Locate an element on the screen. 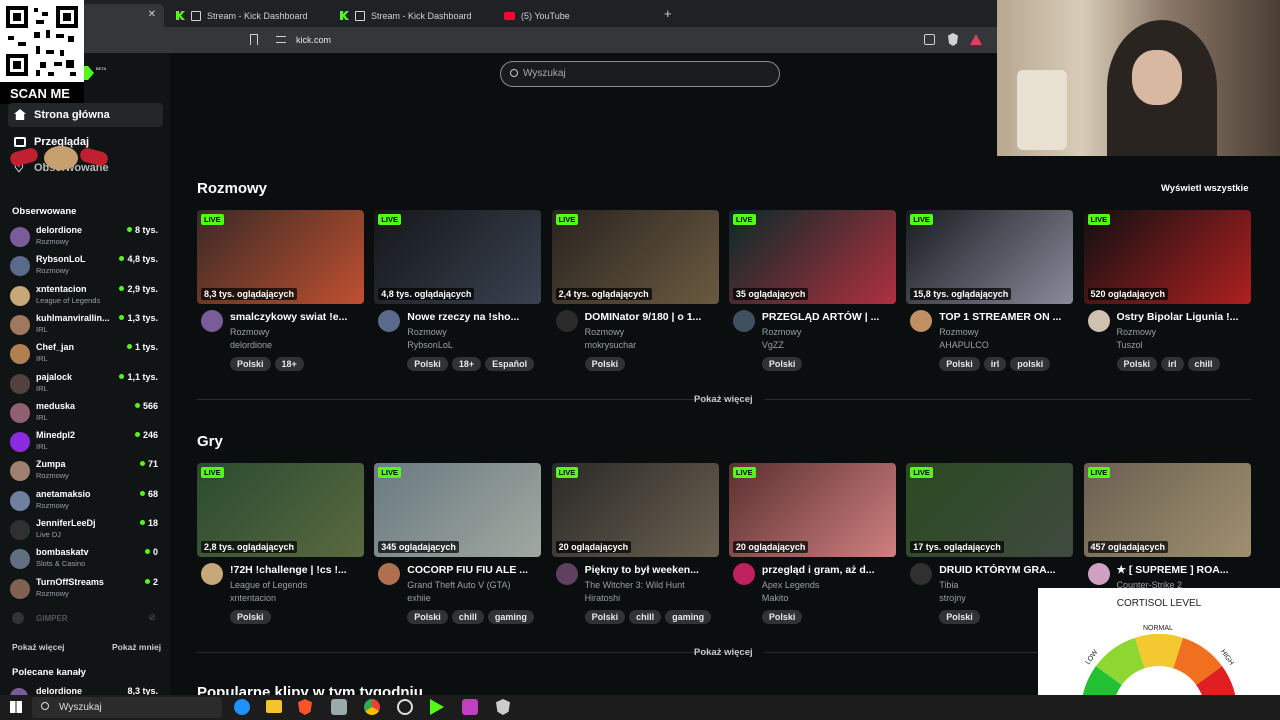  channel-name: Hiratoshi is located at coordinates (603, 598).